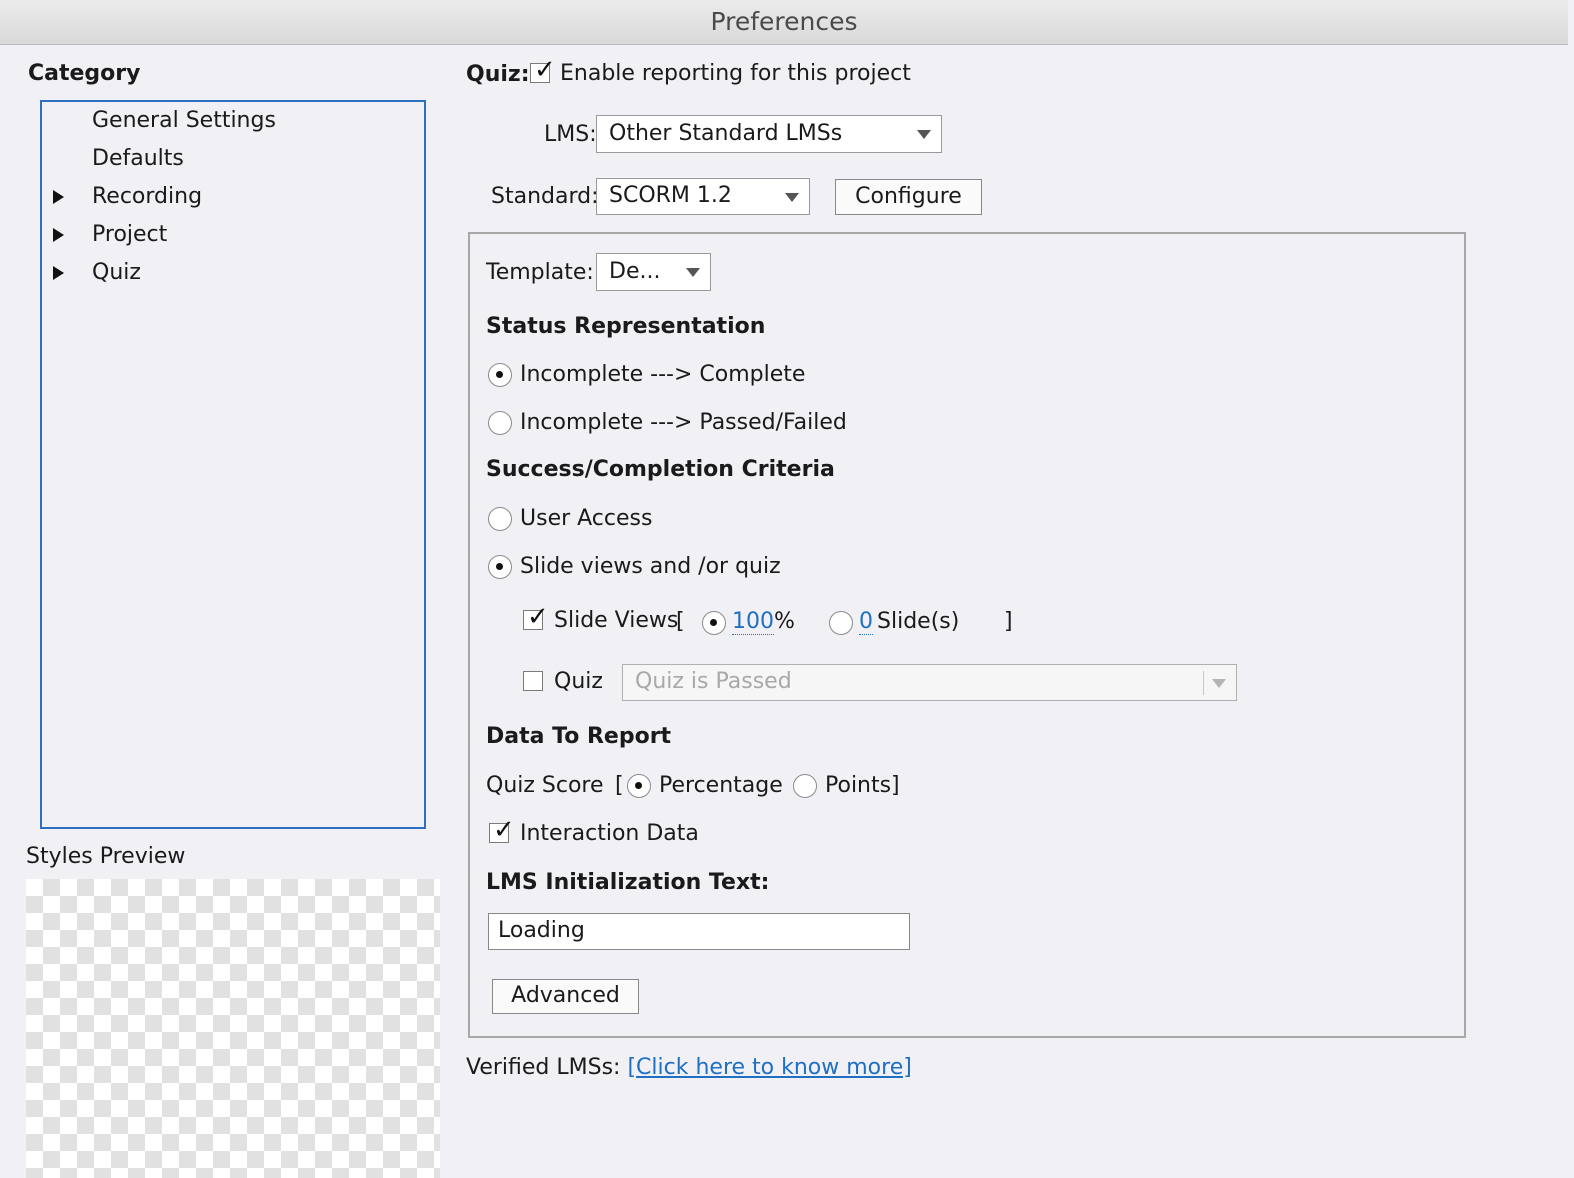  I want to click on quiz-score-bracket-close: ], so click(895, 785).